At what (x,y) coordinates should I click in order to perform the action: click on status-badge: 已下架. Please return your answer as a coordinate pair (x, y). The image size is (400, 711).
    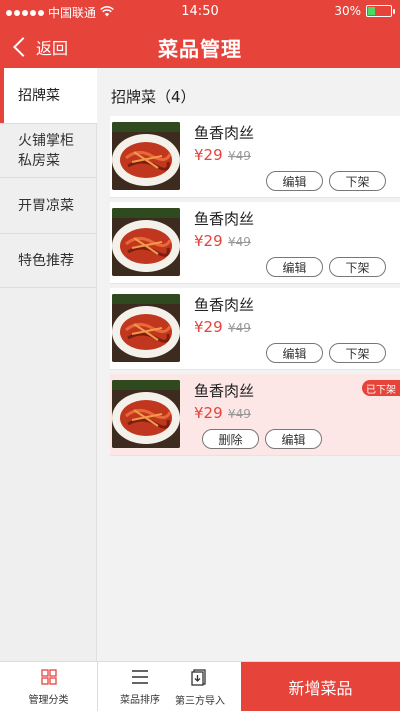
    Looking at the image, I should click on (381, 388).